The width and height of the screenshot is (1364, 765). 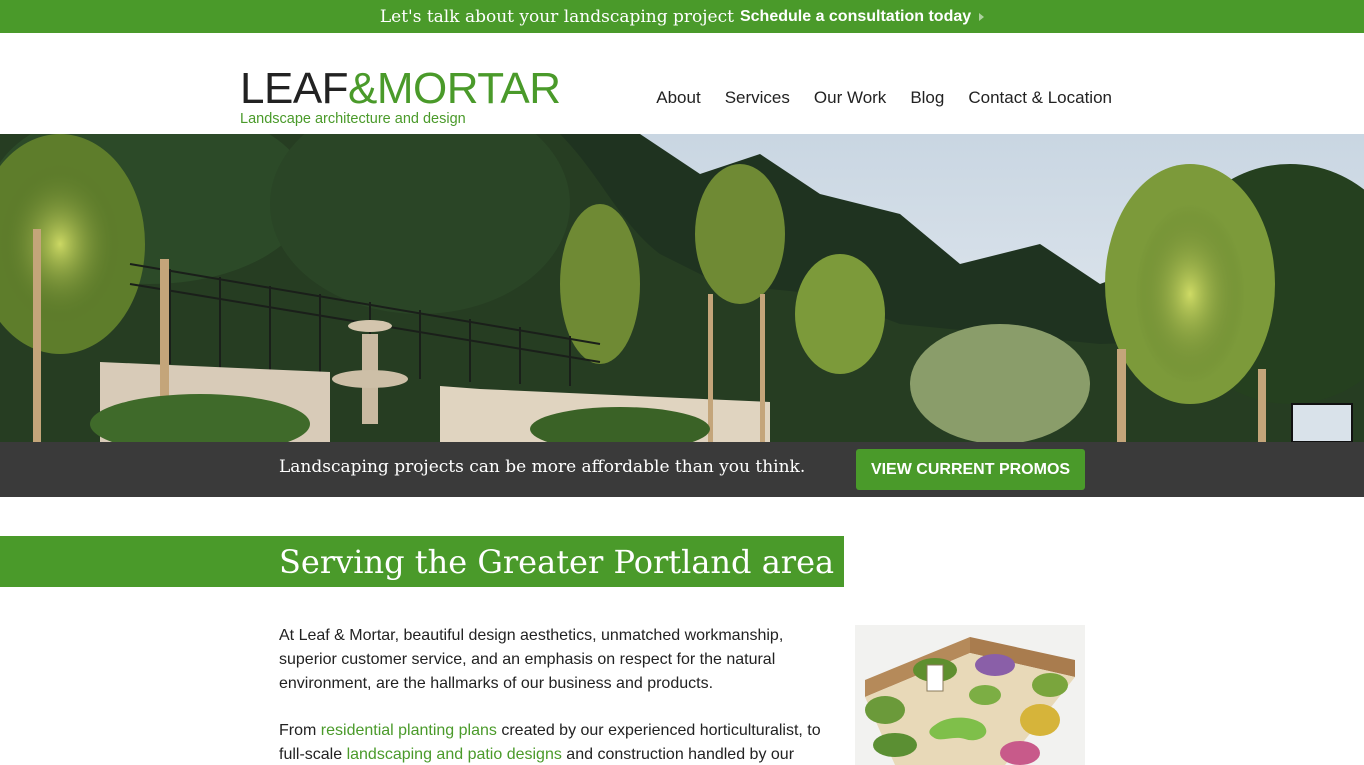 What do you see at coordinates (409, 730) in the screenshot?
I see `residential-planting-plans-link: residential planting plans` at bounding box center [409, 730].